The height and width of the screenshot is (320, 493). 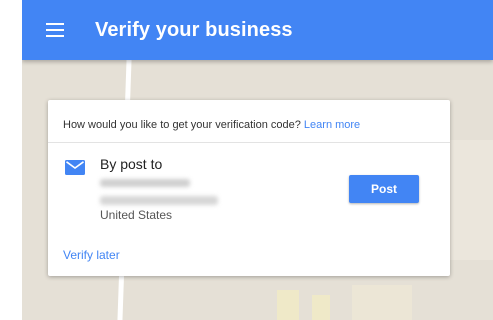 What do you see at coordinates (249, 142) in the screenshot?
I see `card-divider` at bounding box center [249, 142].